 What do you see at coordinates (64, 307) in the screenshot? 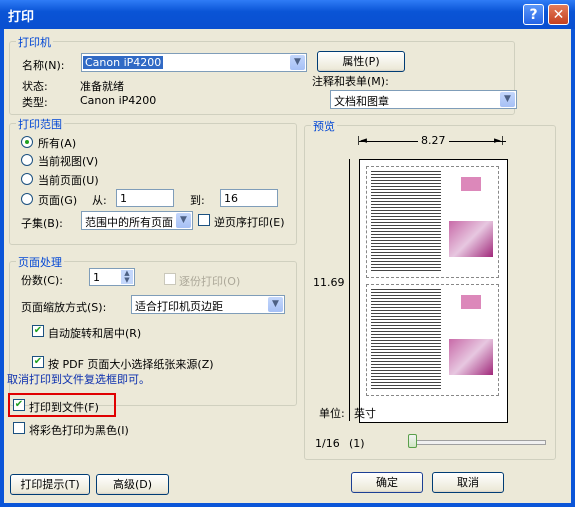
I see `scaling-label: 页面缩放方式(S):` at bounding box center [64, 307].